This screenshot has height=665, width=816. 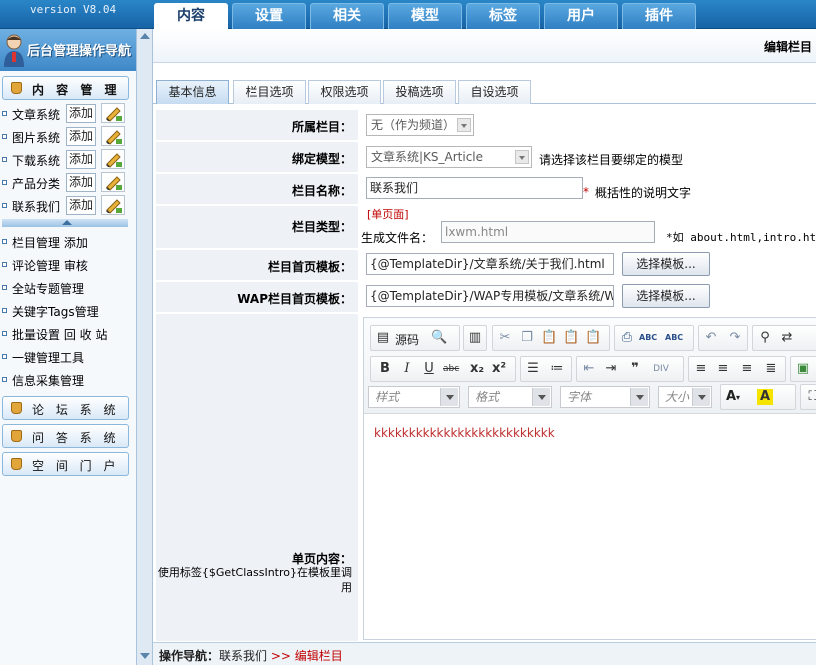 I want to click on indent-icon: ⇥, so click(x=611, y=369).